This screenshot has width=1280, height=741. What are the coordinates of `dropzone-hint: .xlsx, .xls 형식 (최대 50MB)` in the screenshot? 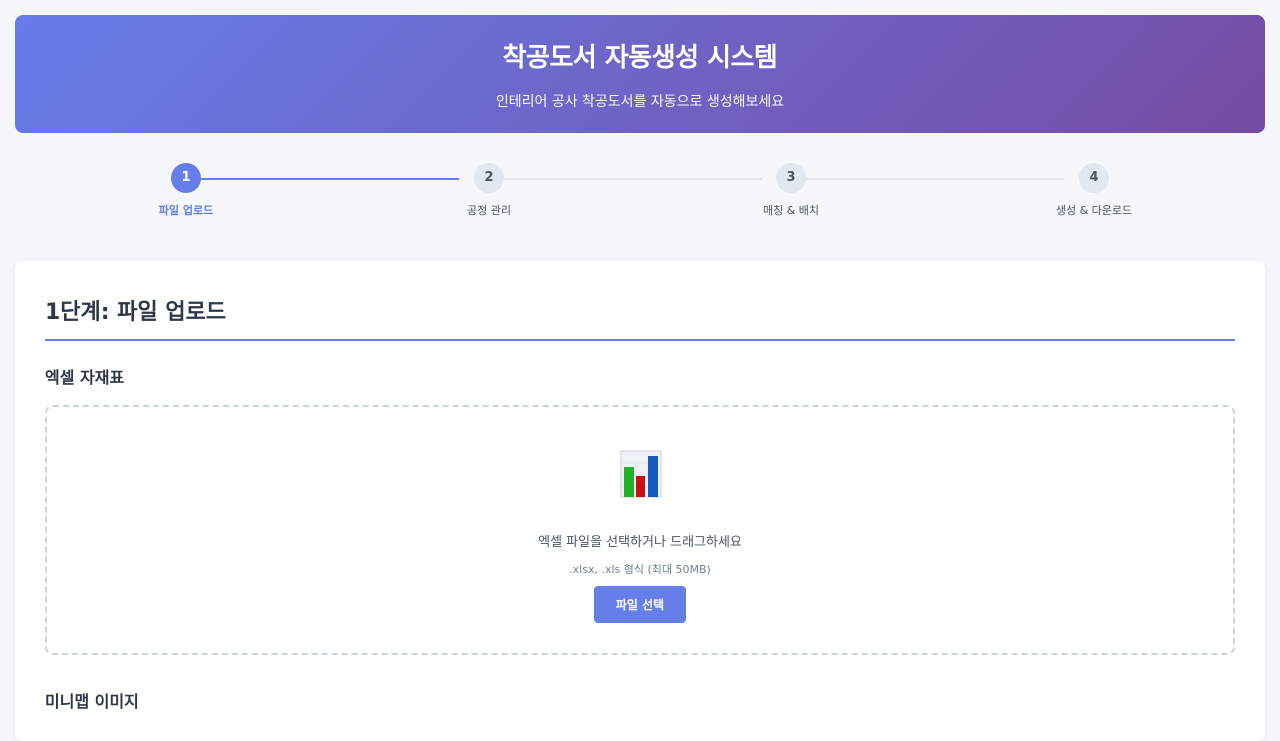 It's located at (640, 569).